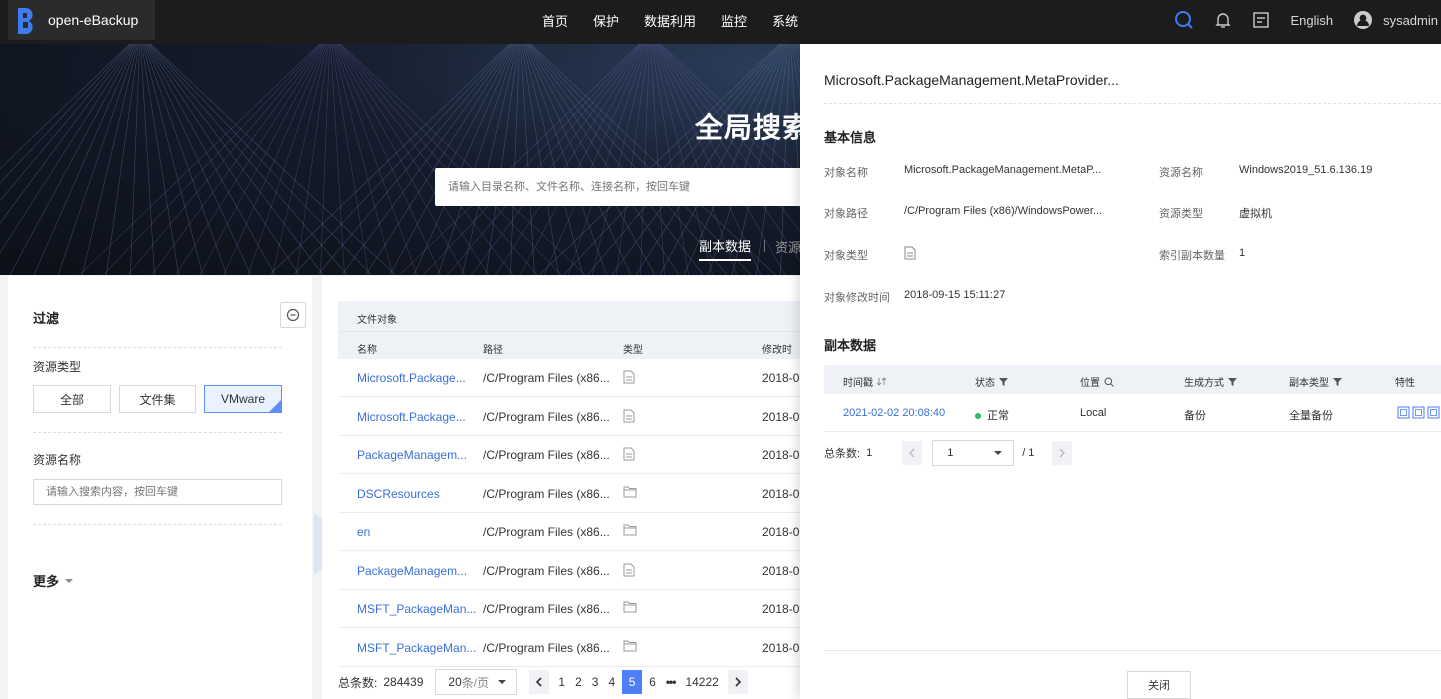 This screenshot has width=1441, height=699. Describe the element at coordinates (595, 682) in the screenshot. I see `page-3: 3` at that location.